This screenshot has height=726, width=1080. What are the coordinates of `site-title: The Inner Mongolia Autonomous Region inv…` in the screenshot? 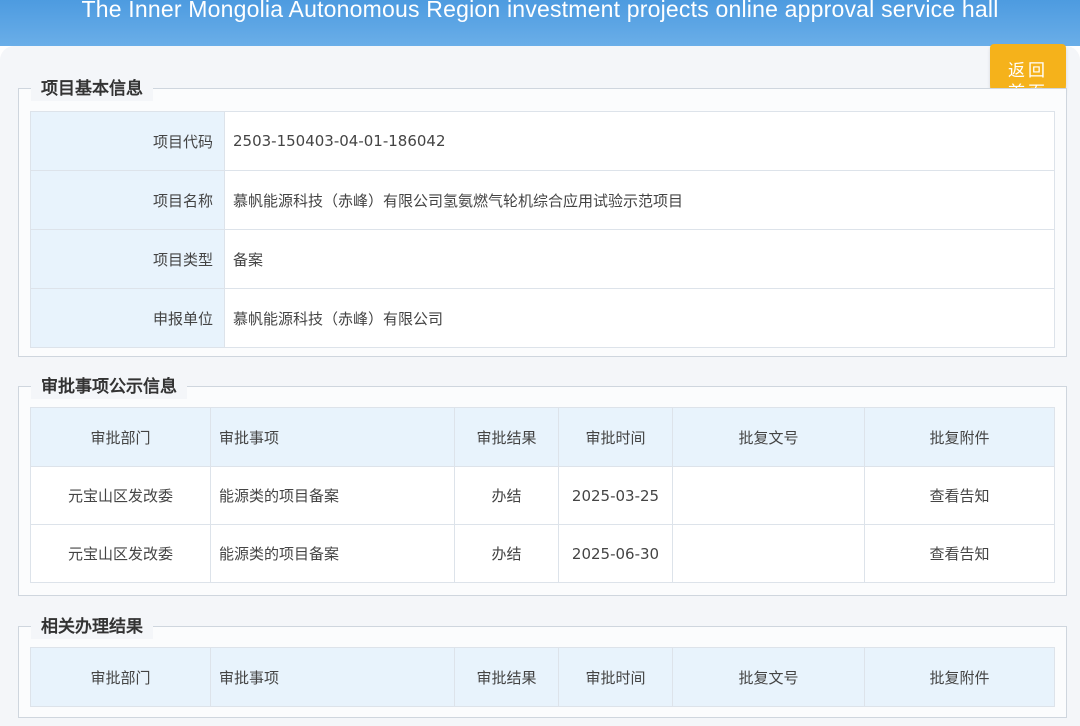 It's located at (540, 11).